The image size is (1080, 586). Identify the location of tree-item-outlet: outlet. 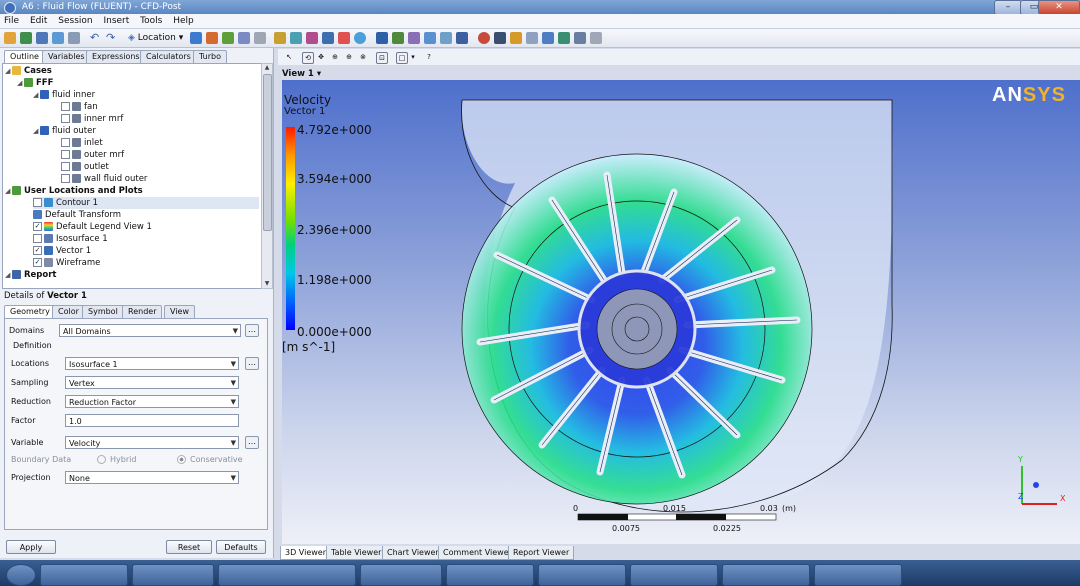
(85, 167).